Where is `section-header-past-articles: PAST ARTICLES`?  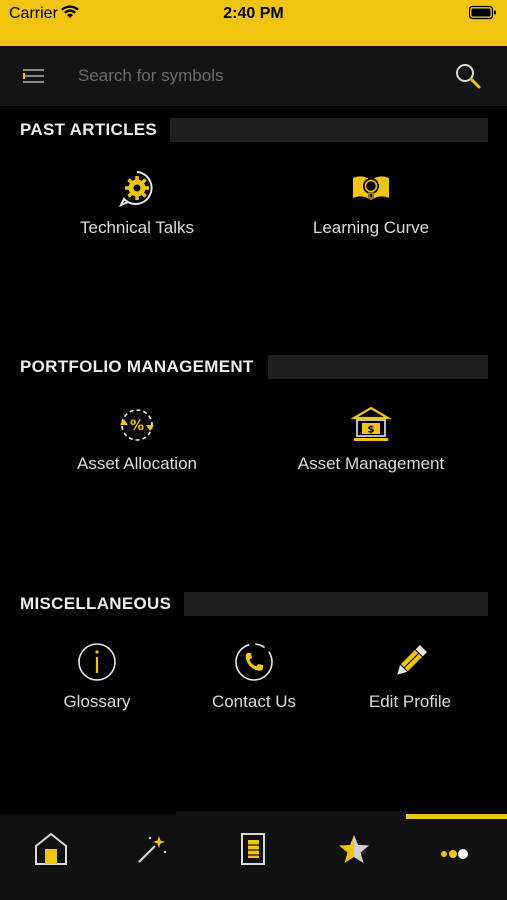
section-header-past-articles: PAST ARTICLES is located at coordinates (253, 130).